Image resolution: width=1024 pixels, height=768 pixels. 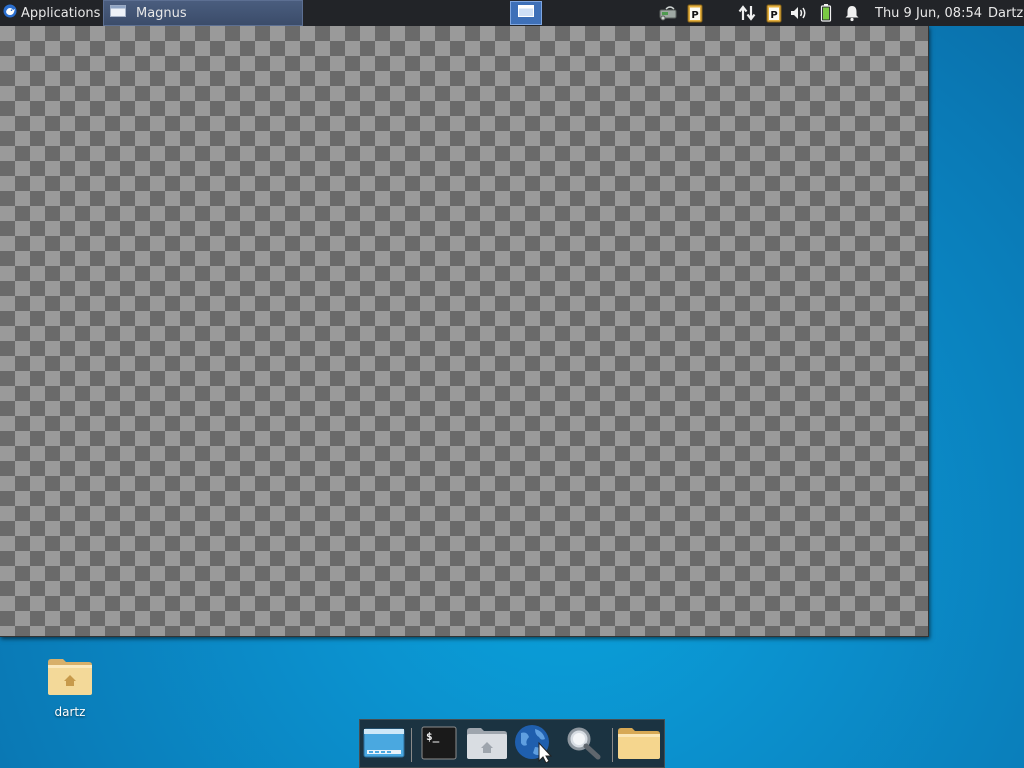 What do you see at coordinates (668, 13) in the screenshot?
I see `network-removable-icon` at bounding box center [668, 13].